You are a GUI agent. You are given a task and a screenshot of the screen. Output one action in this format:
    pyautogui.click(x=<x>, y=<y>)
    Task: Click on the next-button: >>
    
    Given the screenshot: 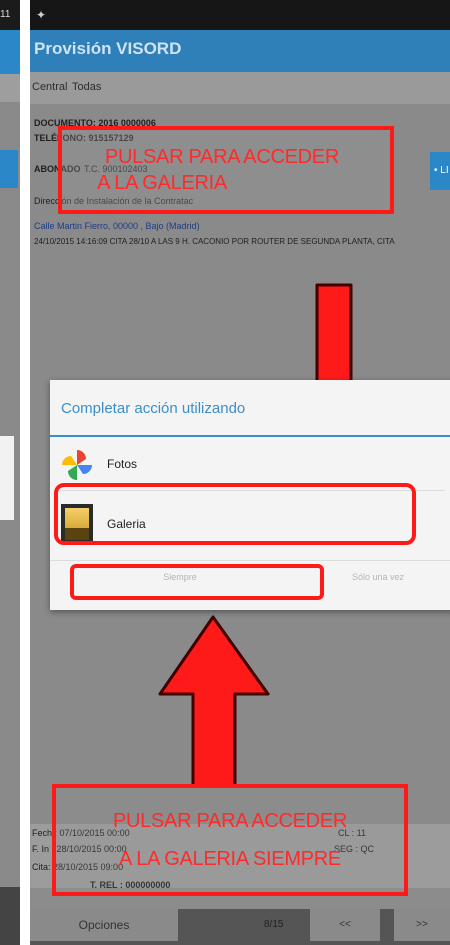 What is the action you would take?
    pyautogui.click(x=422, y=925)
    